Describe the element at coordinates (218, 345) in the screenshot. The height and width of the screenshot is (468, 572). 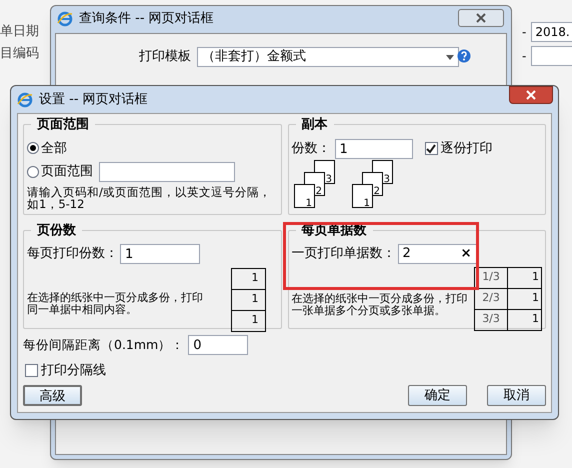
I see `spacing-field: 0` at that location.